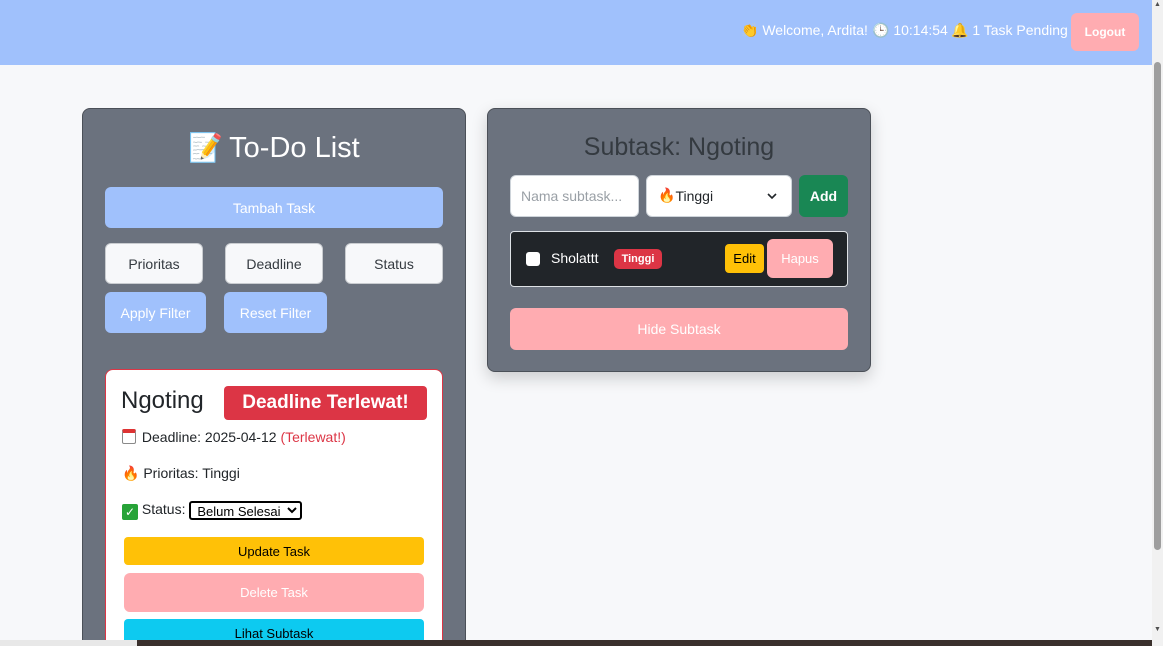  Describe the element at coordinates (209, 437) in the screenshot. I see `task-deadline-date: Deadline: 2025-04-12` at that location.